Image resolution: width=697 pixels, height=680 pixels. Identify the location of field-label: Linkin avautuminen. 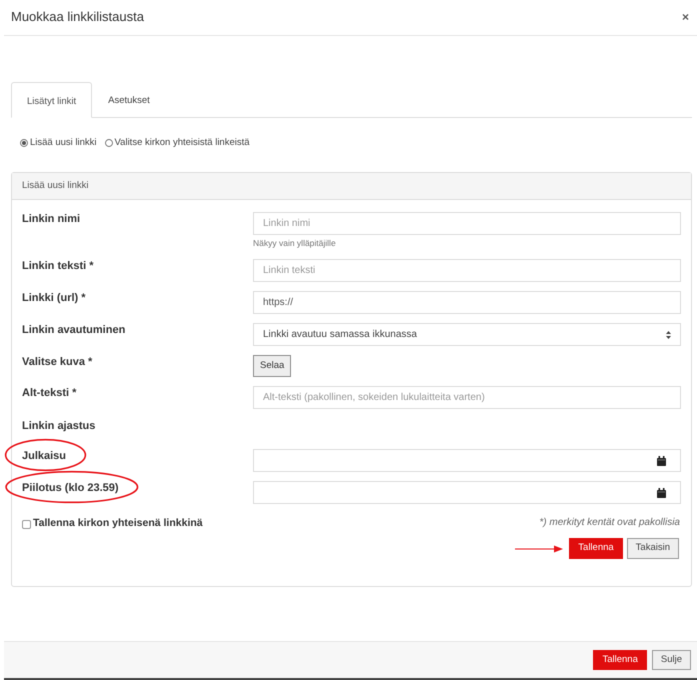
(74, 330).